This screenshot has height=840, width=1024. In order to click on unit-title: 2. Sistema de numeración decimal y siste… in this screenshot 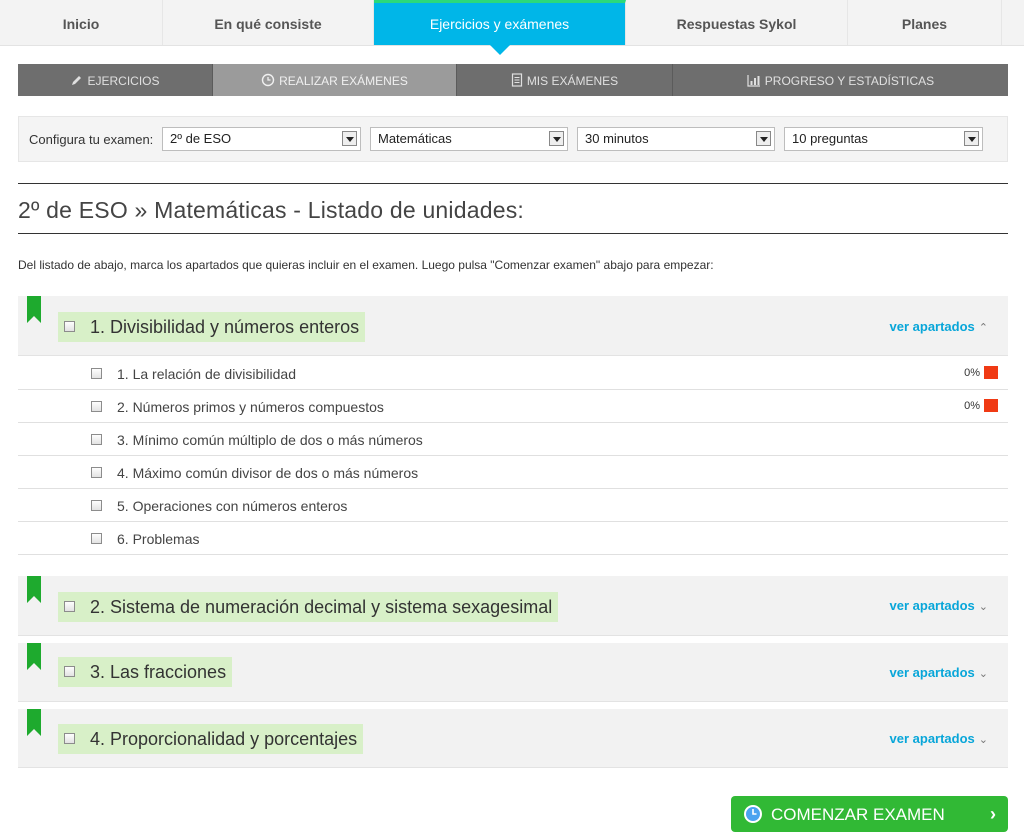, I will do `click(308, 607)`.